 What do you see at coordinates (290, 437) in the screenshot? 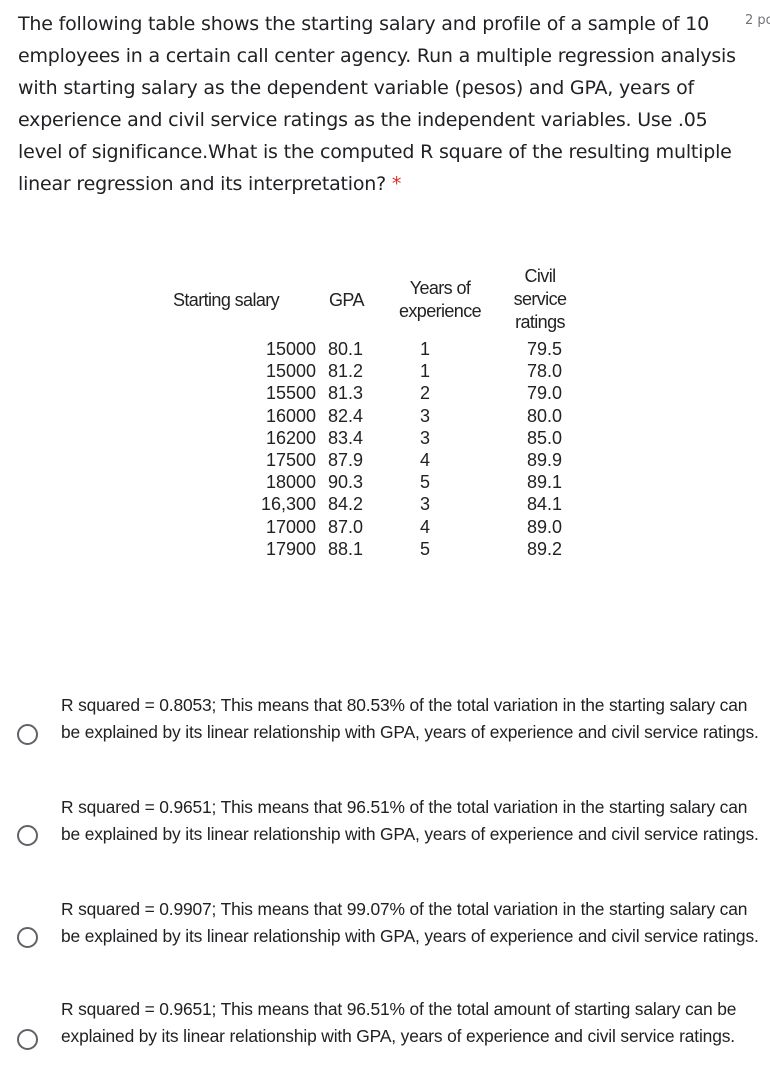
I see `cell-salary: 16200` at bounding box center [290, 437].